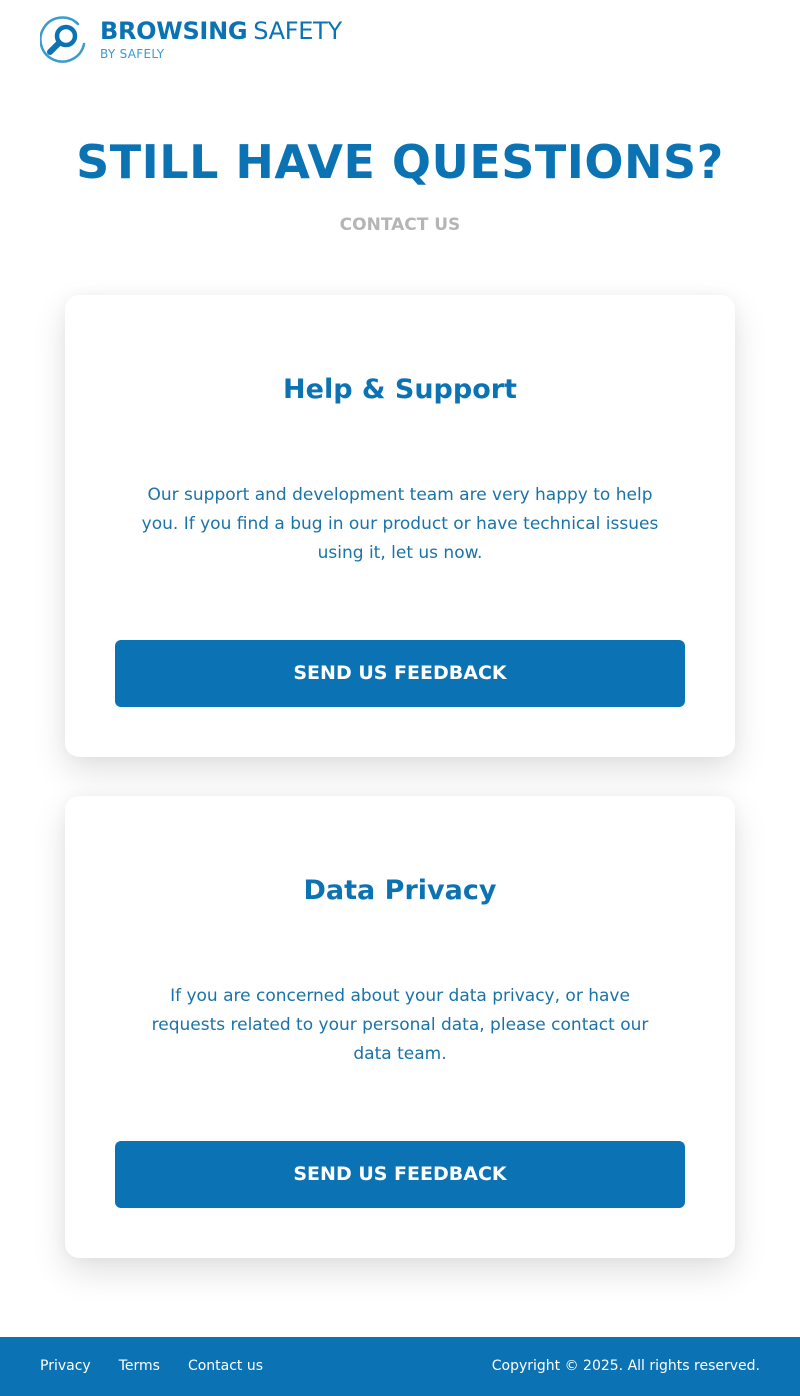 The height and width of the screenshot is (1396, 800). What do you see at coordinates (225, 1366) in the screenshot?
I see `footer-link-contact: Contact us` at bounding box center [225, 1366].